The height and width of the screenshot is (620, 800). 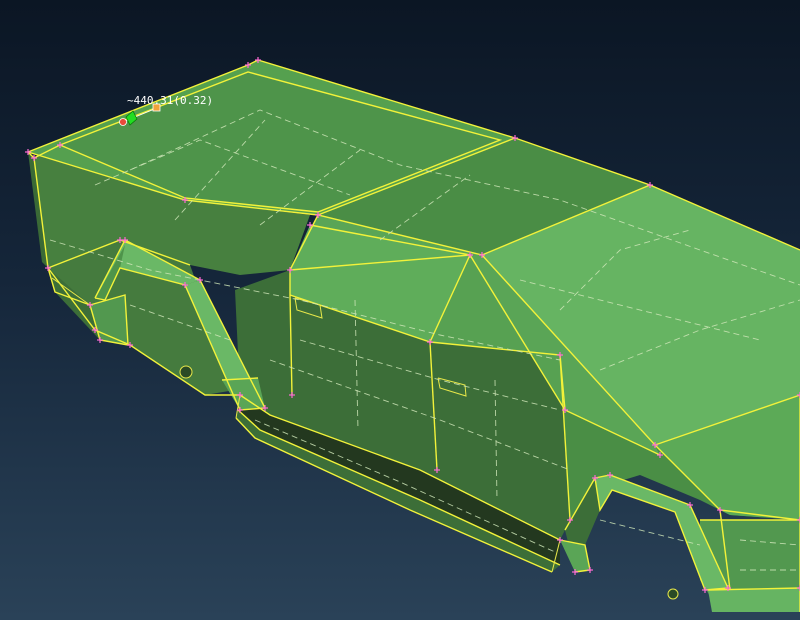 What do you see at coordinates (186, 372) in the screenshot?
I see `rear-light-hole` at bounding box center [186, 372].